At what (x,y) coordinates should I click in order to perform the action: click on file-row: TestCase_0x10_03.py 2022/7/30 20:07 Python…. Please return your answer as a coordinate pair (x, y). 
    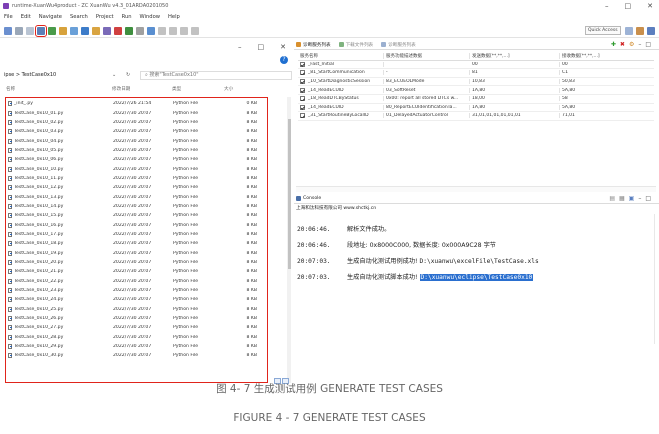
    Looking at the image, I should click on (136, 131).